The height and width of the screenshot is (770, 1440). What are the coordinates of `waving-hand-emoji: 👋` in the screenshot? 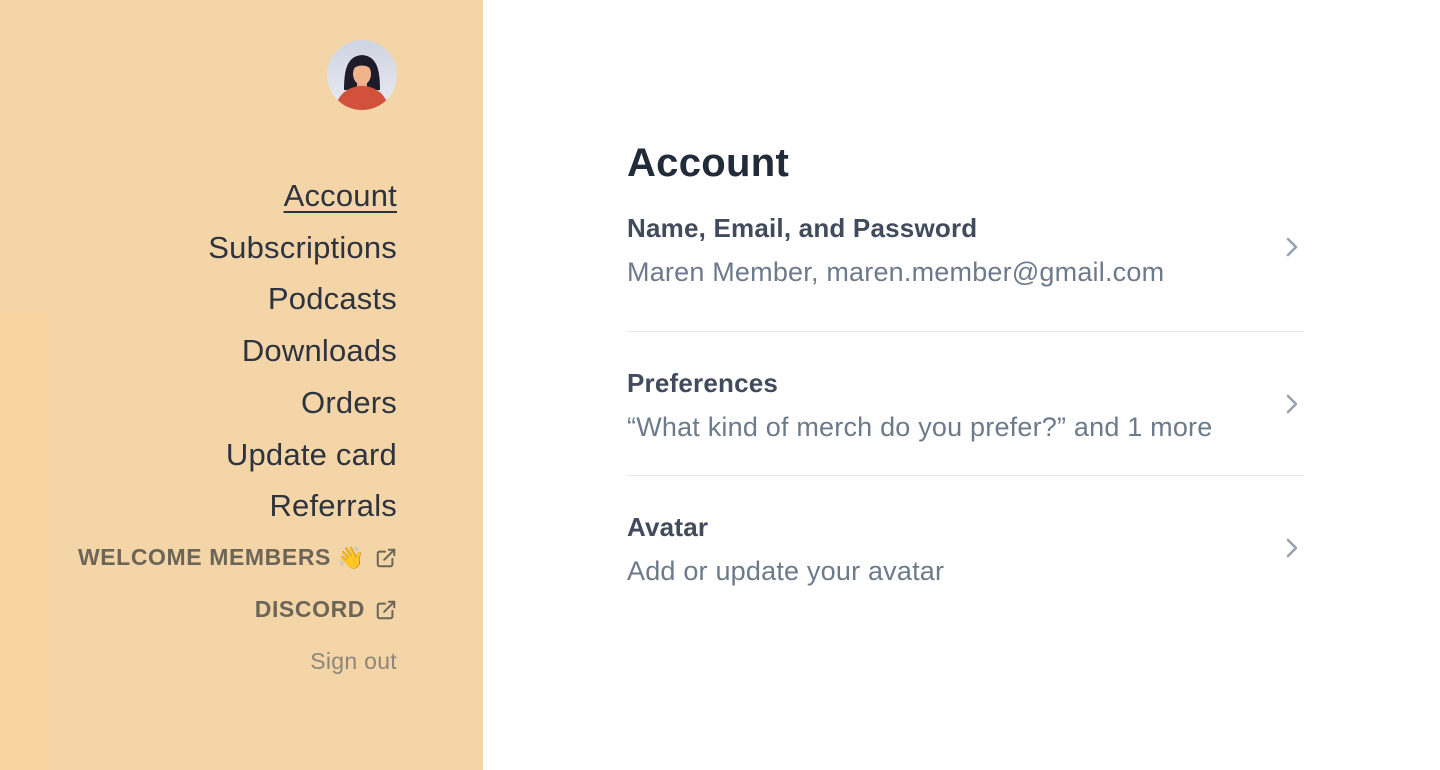 It's located at (351, 557).